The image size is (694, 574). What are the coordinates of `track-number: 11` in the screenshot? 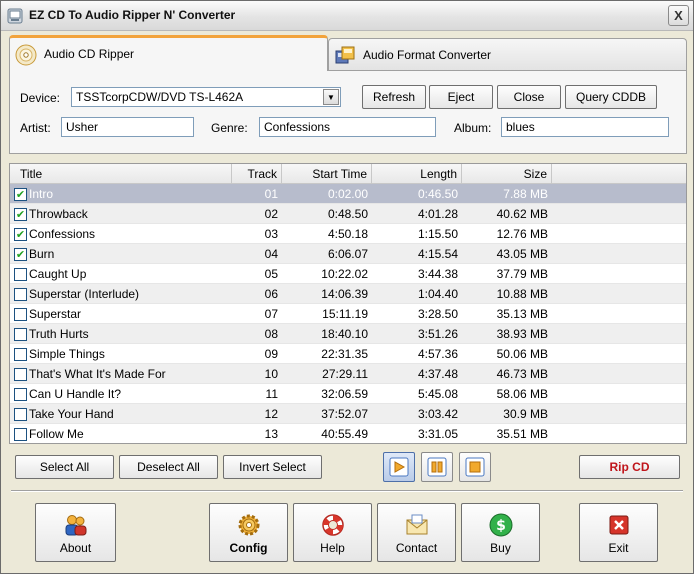 It's located at (271, 394).